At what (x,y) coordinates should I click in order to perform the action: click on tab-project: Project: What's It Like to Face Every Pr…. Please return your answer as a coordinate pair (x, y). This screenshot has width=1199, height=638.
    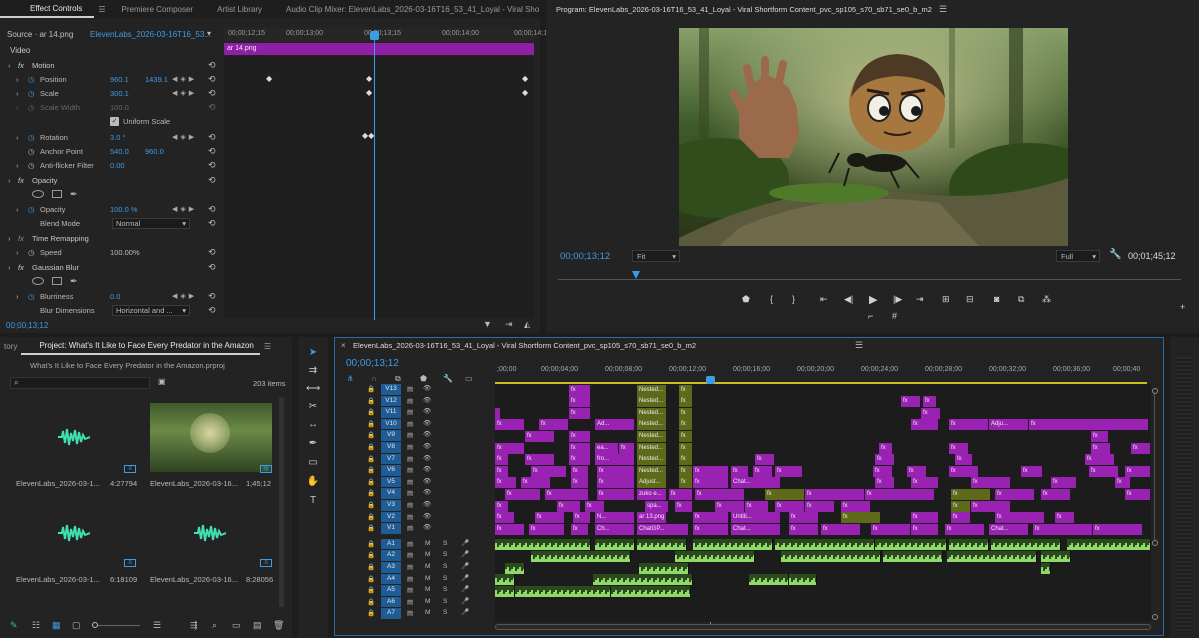
    Looking at the image, I should click on (140, 346).